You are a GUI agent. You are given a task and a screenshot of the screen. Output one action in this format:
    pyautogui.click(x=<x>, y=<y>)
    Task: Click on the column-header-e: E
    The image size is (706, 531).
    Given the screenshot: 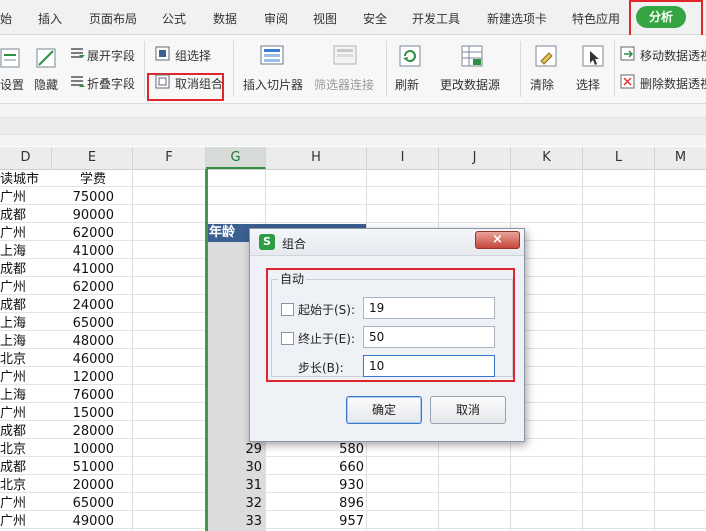 What is the action you would take?
    pyautogui.click(x=92, y=158)
    